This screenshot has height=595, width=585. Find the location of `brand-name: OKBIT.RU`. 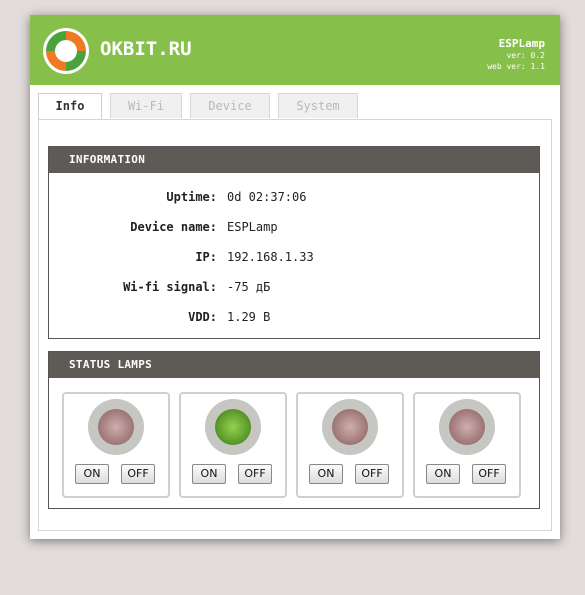

brand-name: OKBIT.RU is located at coordinates (146, 49).